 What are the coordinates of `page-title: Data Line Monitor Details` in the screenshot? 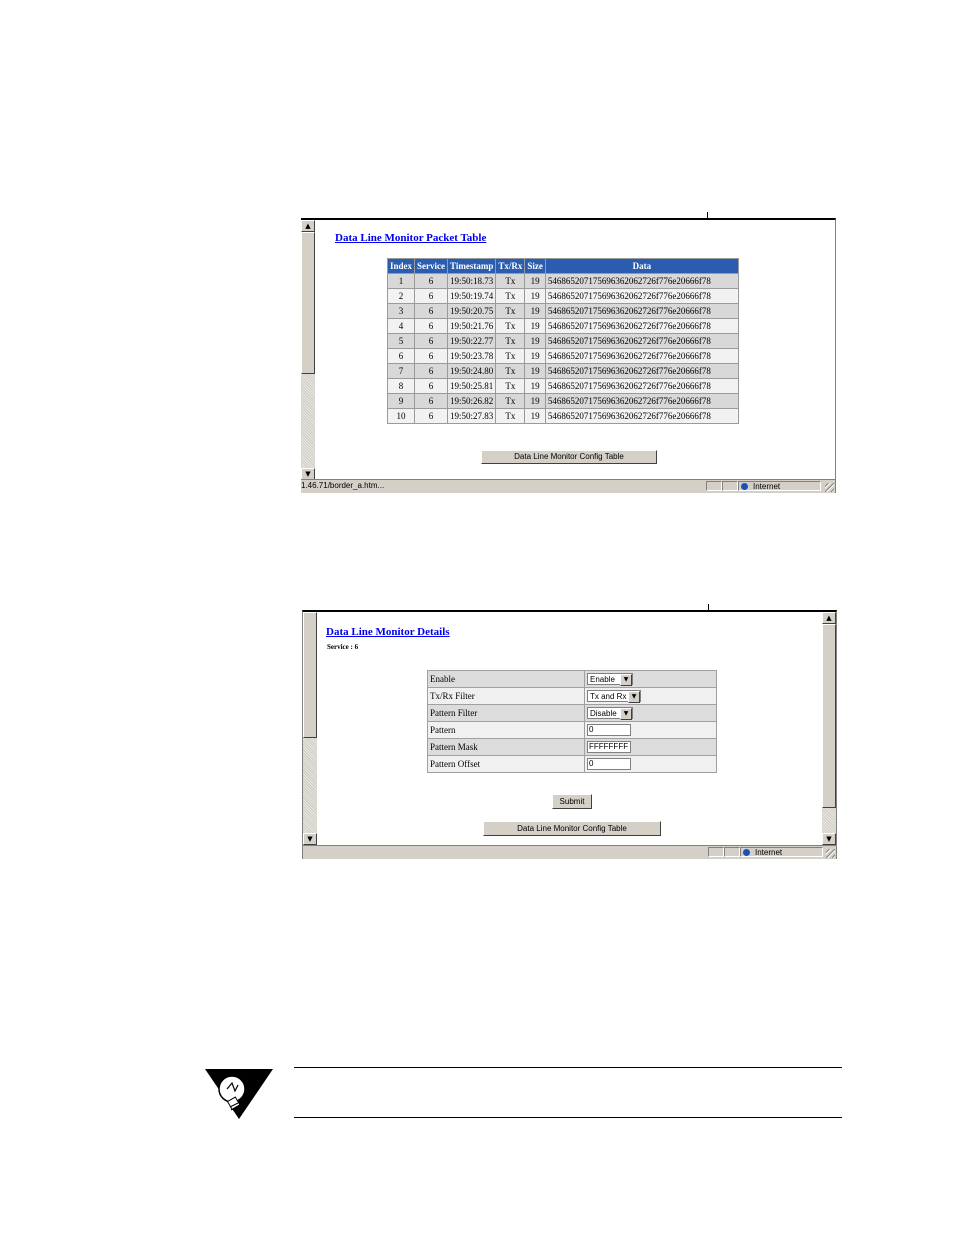 It's located at (388, 632).